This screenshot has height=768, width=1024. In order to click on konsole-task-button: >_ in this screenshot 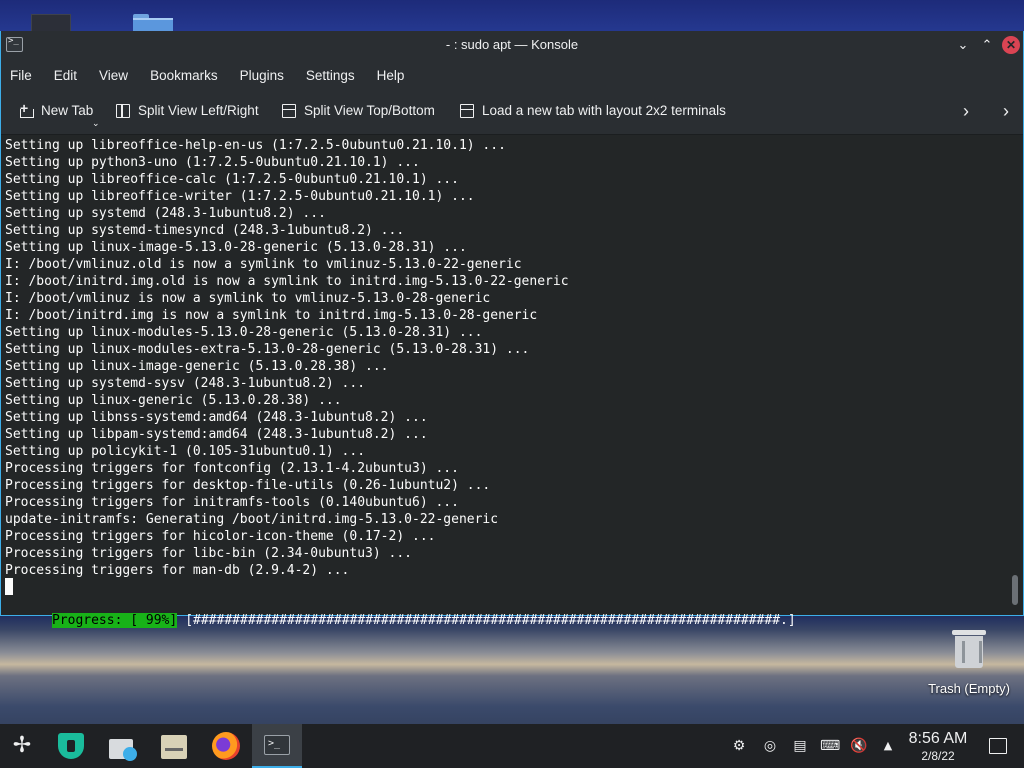, I will do `click(277, 746)`.